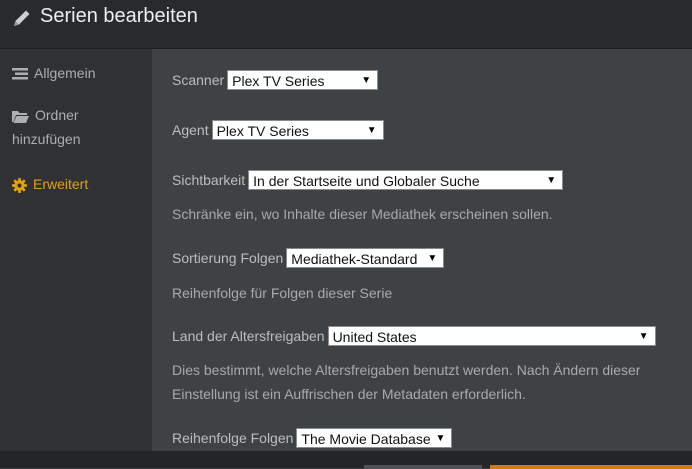 The image size is (692, 469). What do you see at coordinates (20, 74) in the screenshot?
I see `list-icon` at bounding box center [20, 74].